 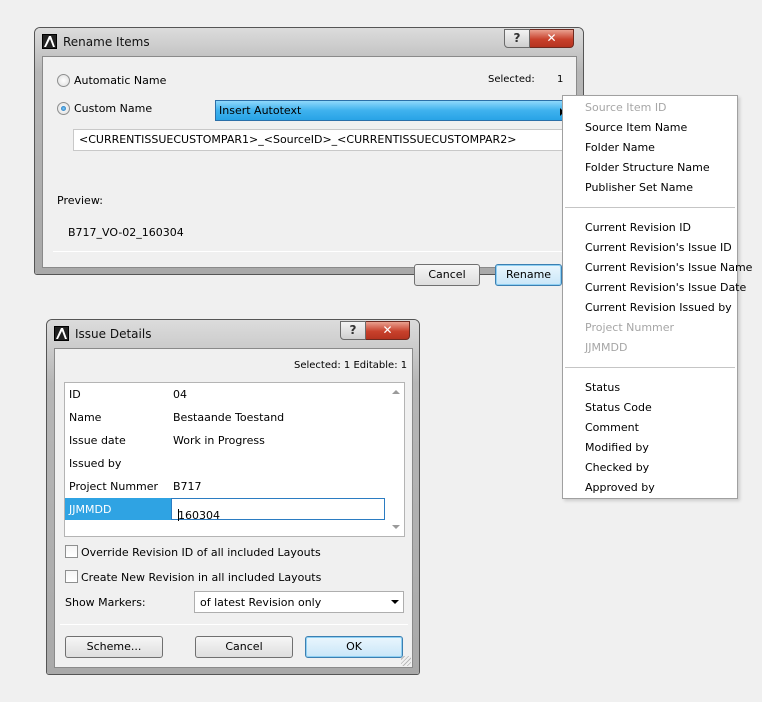 I want to click on row-key: Issued by, so click(x=95, y=463).